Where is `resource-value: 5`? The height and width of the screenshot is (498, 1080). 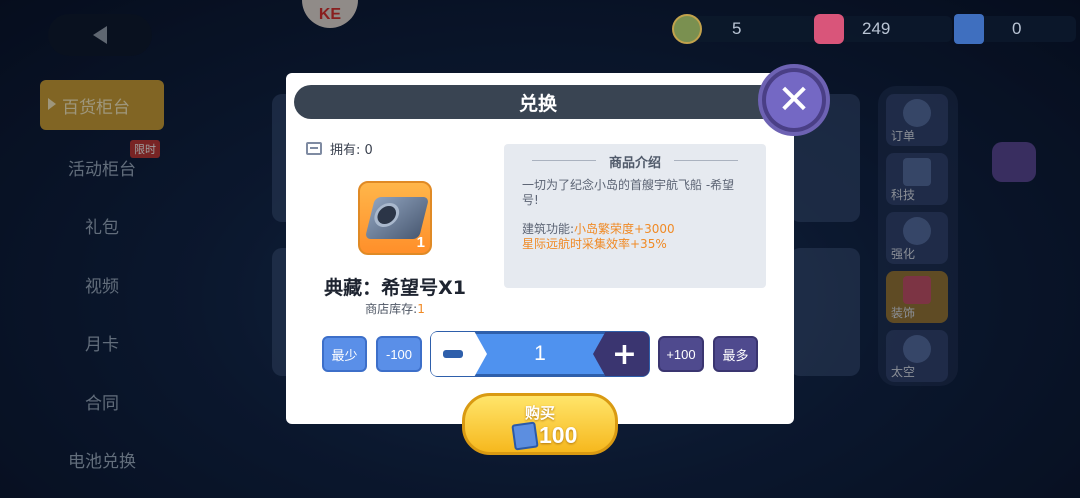 resource-value: 5 is located at coordinates (737, 28).